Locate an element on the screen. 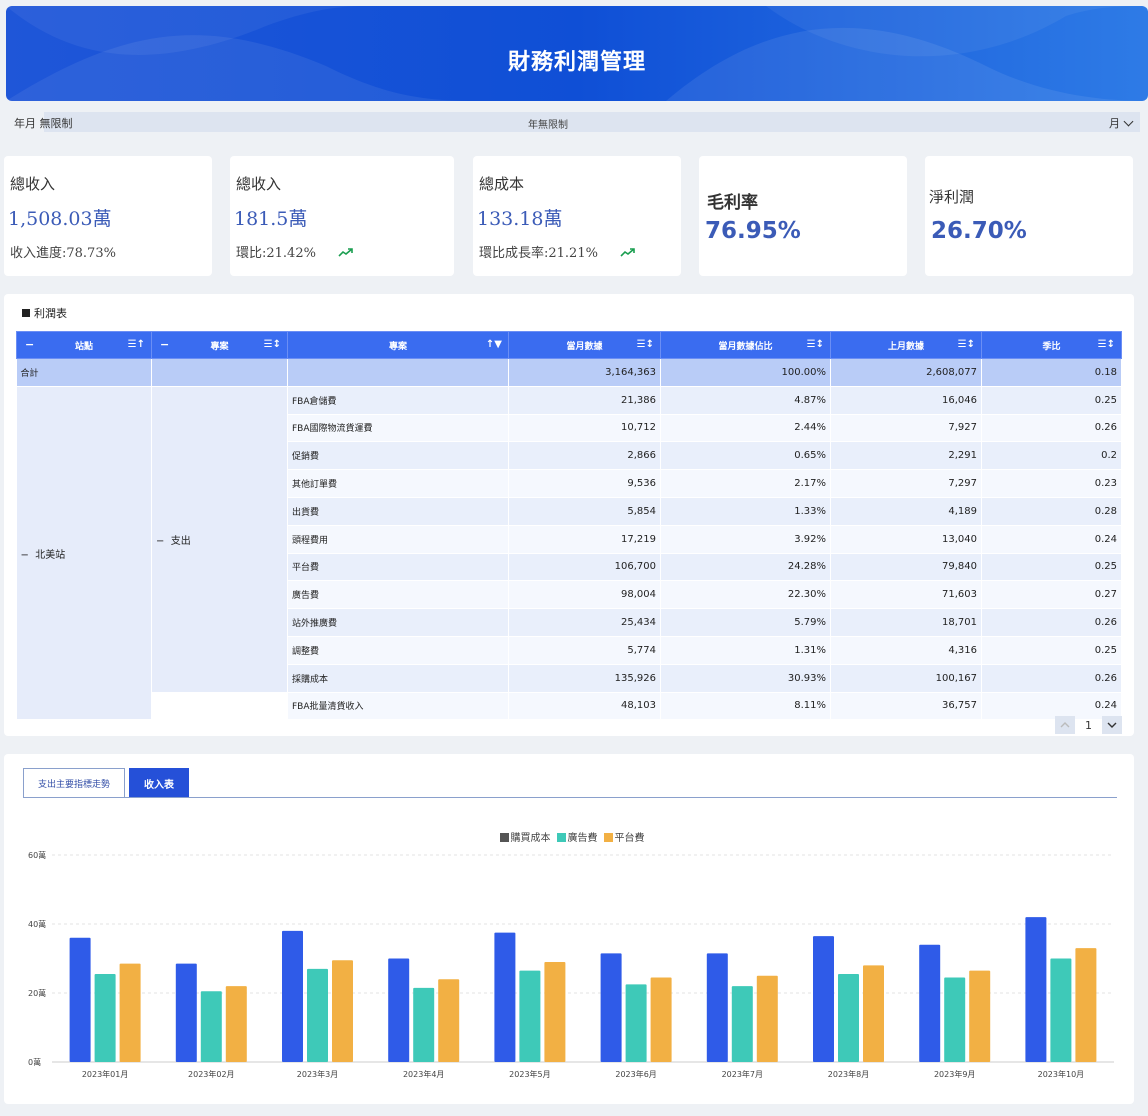  last-cell: 79,840 is located at coordinates (906, 567).